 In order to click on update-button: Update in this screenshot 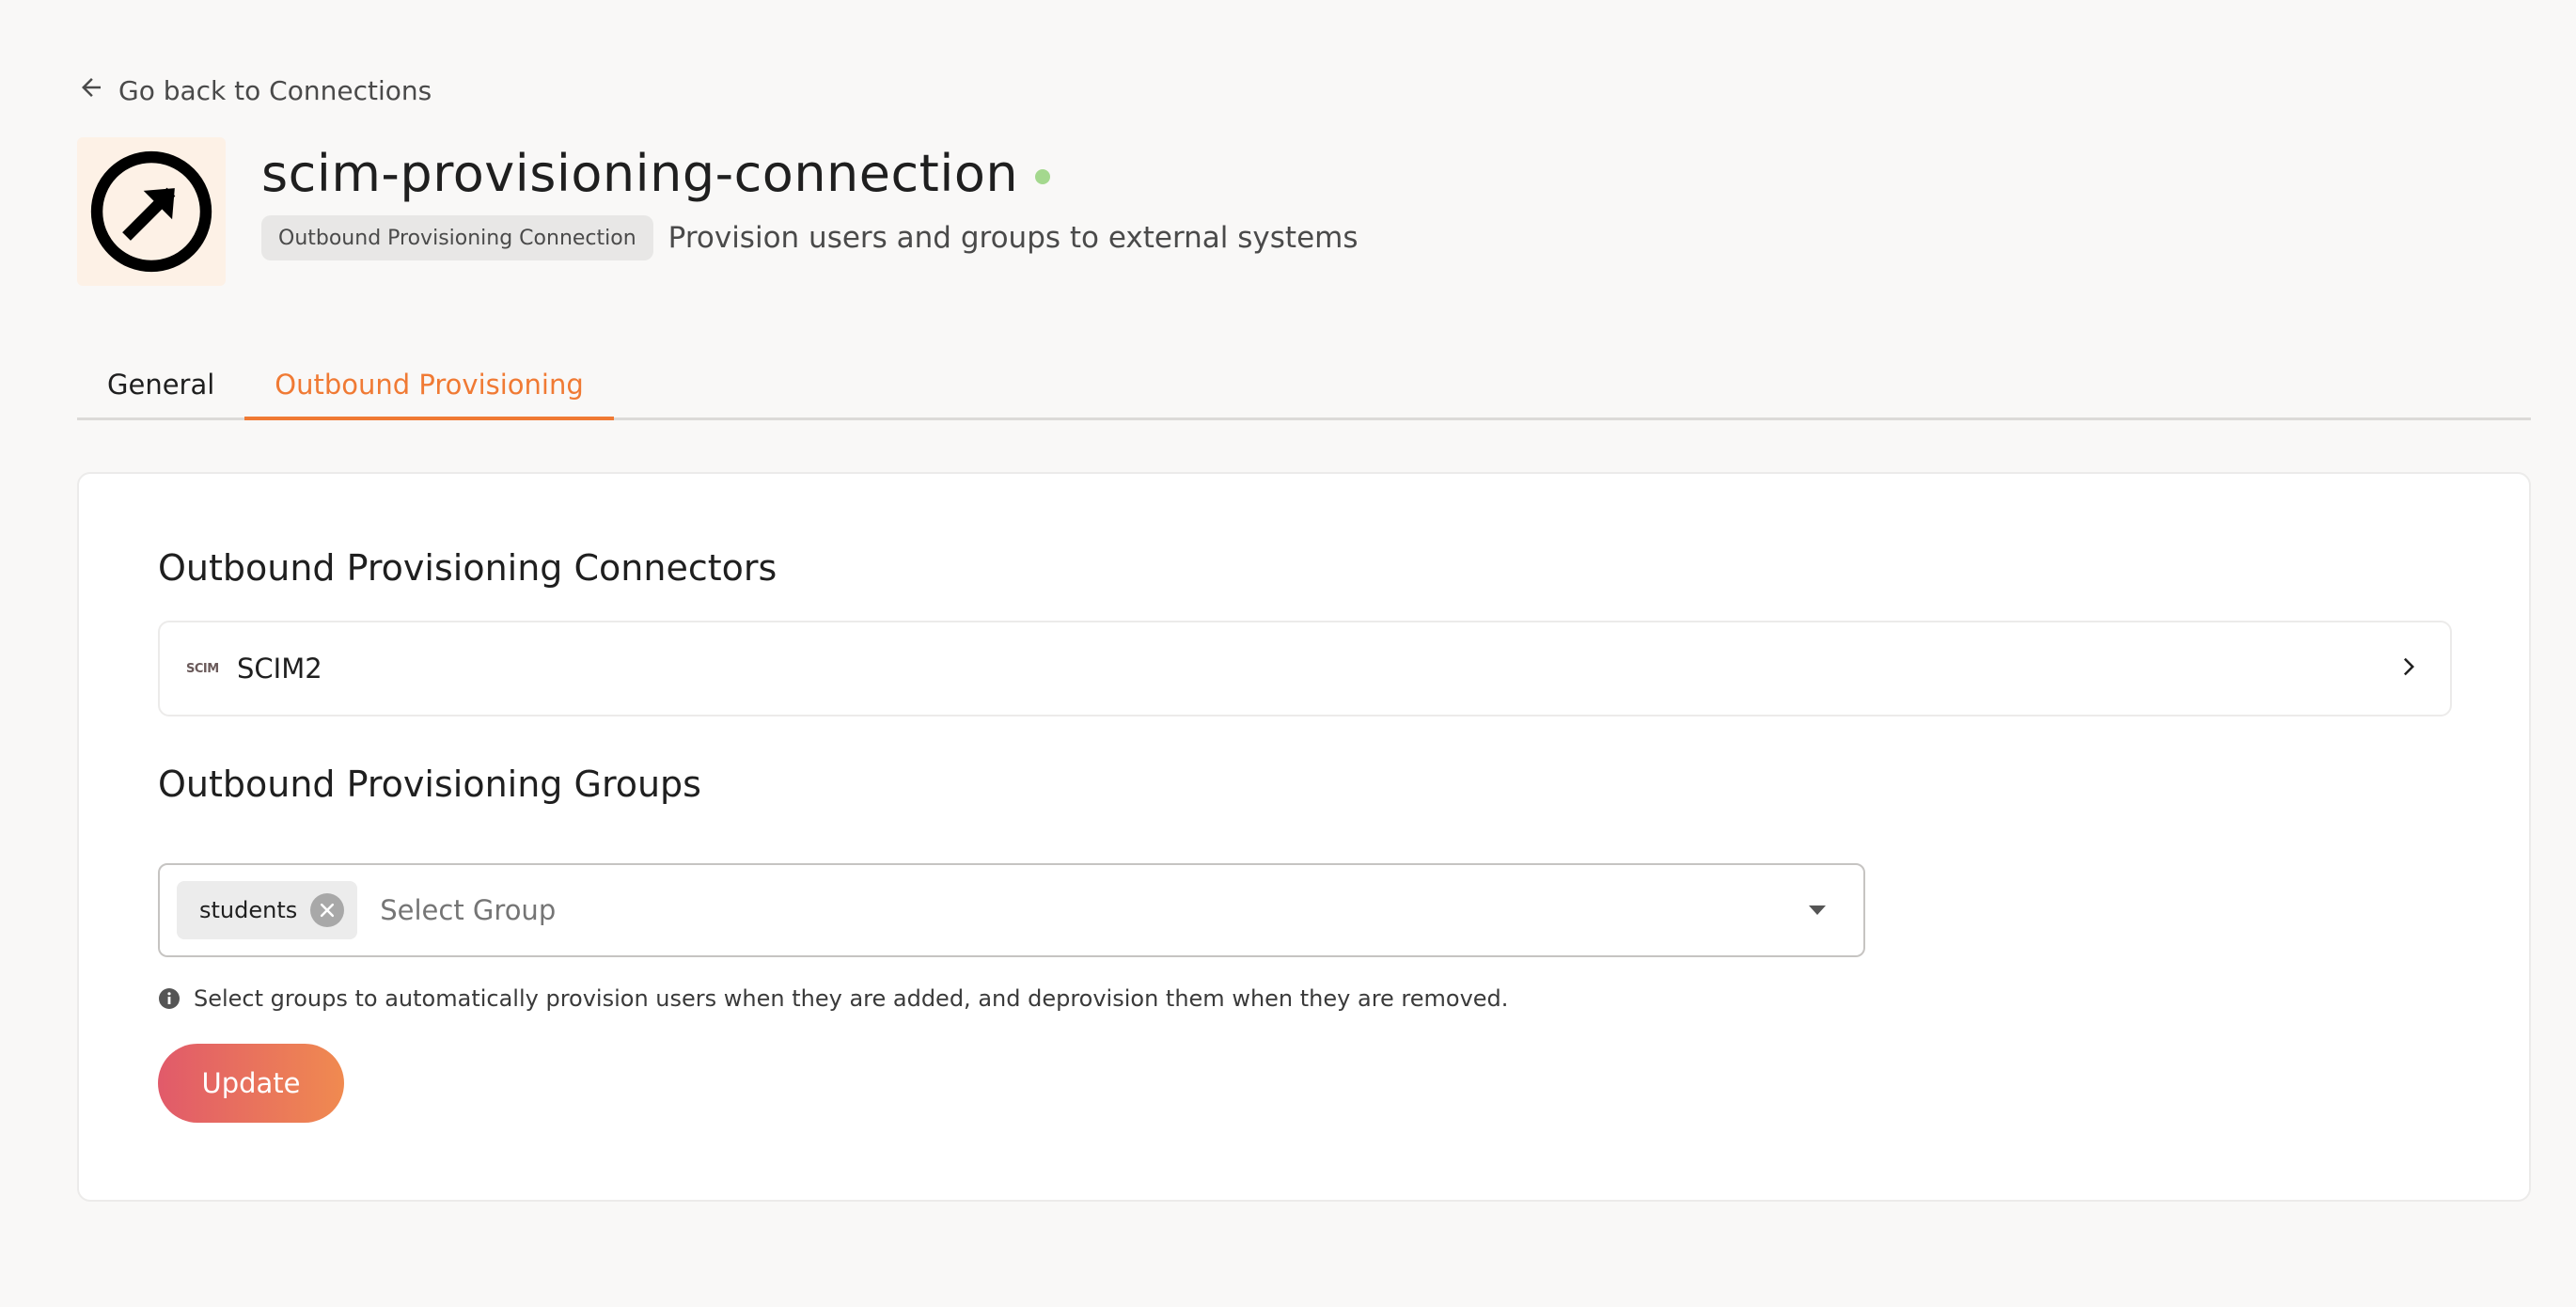, I will do `click(251, 1083)`.